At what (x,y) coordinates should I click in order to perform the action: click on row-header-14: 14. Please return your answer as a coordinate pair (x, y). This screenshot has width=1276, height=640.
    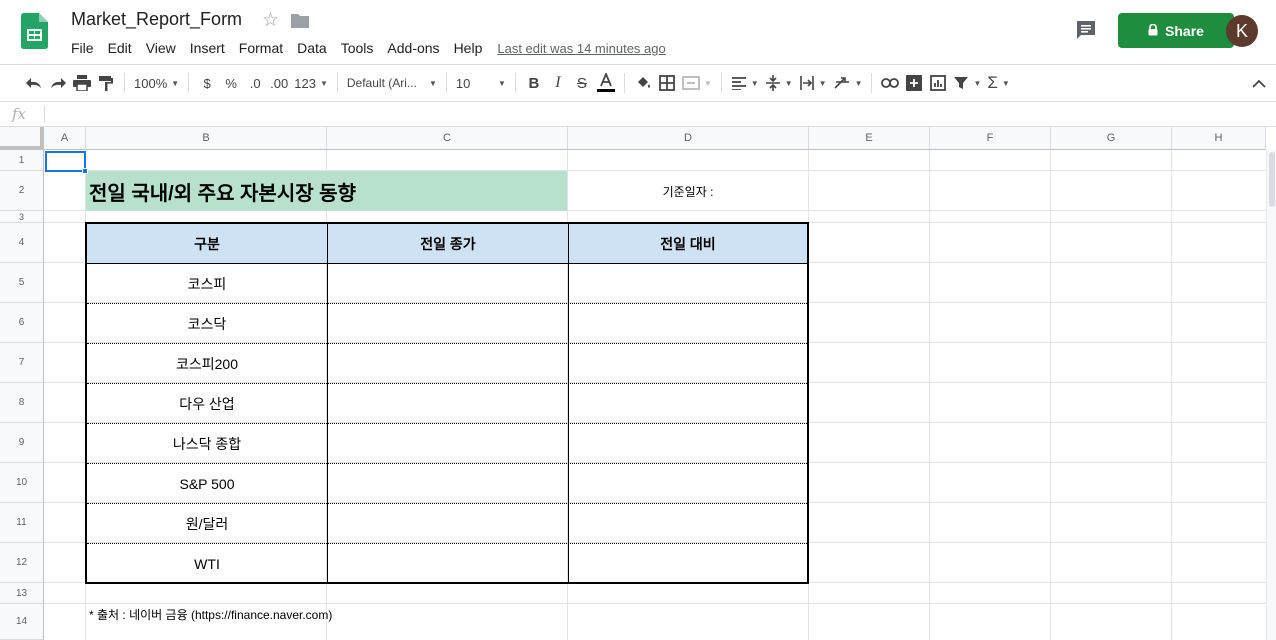
    Looking at the image, I should click on (22, 622).